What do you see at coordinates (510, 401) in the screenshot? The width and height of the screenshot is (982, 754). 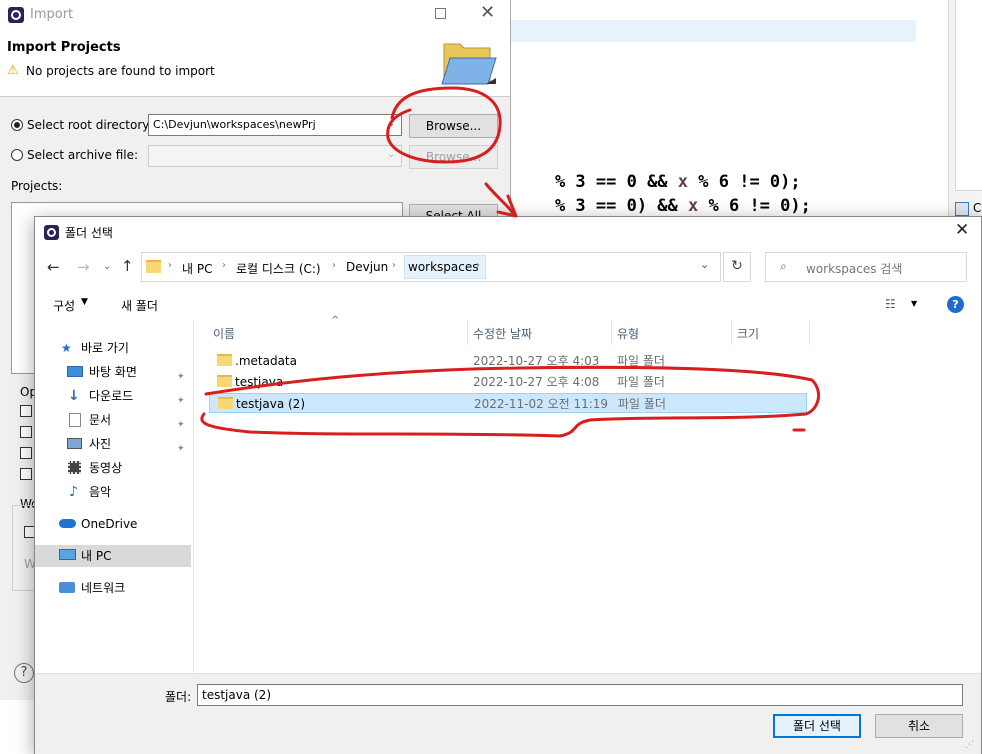 I see `annotation-underline` at bounding box center [510, 401].